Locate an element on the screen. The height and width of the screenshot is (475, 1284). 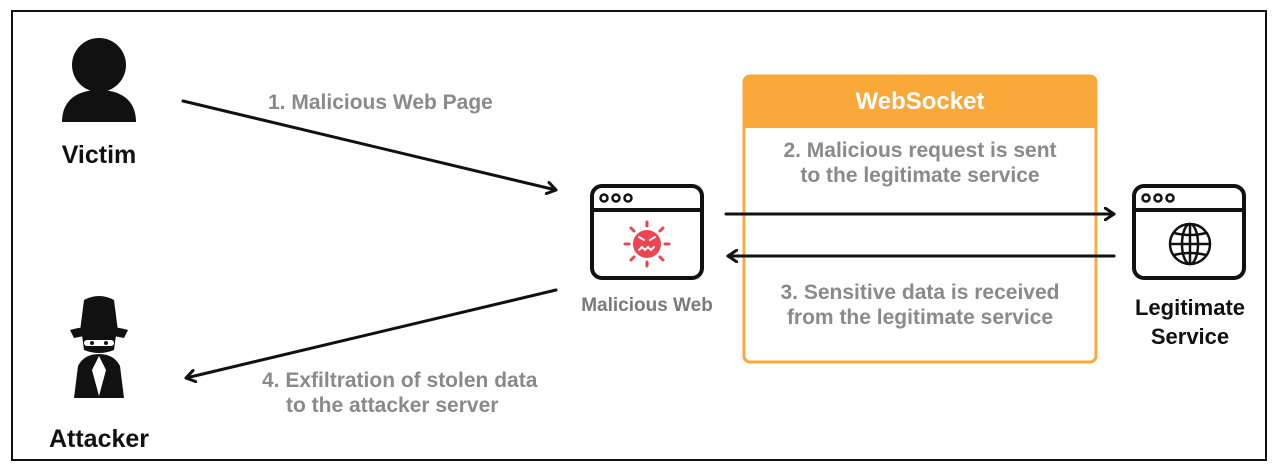
malicious-web-icon is located at coordinates (647, 232).